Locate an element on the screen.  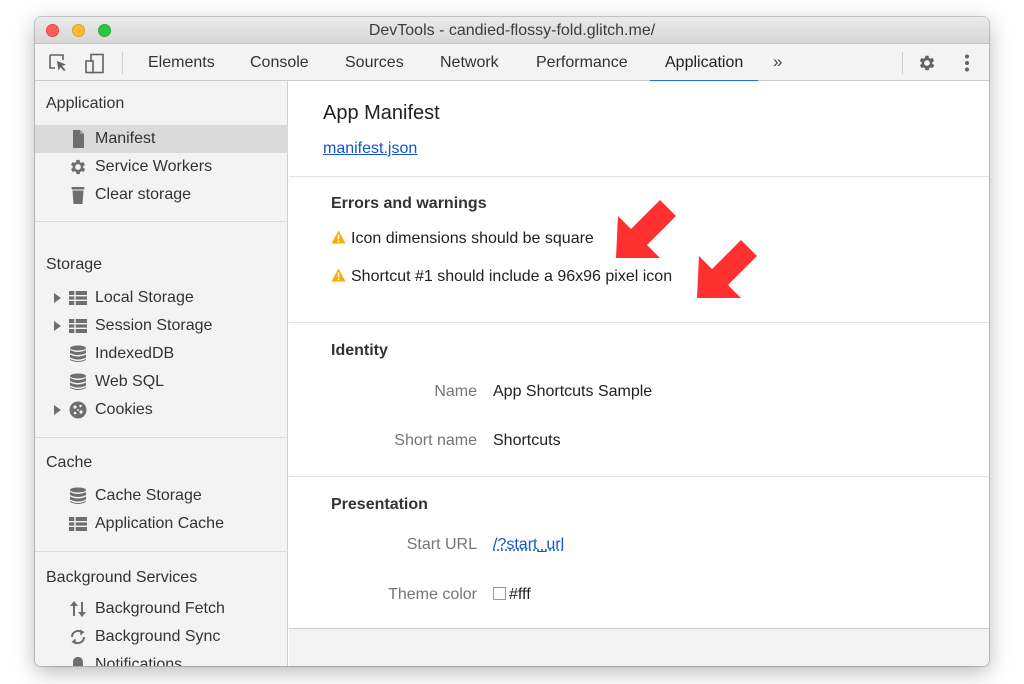
sidebar-item-background-fetch: Background Fetch is located at coordinates (161, 609).